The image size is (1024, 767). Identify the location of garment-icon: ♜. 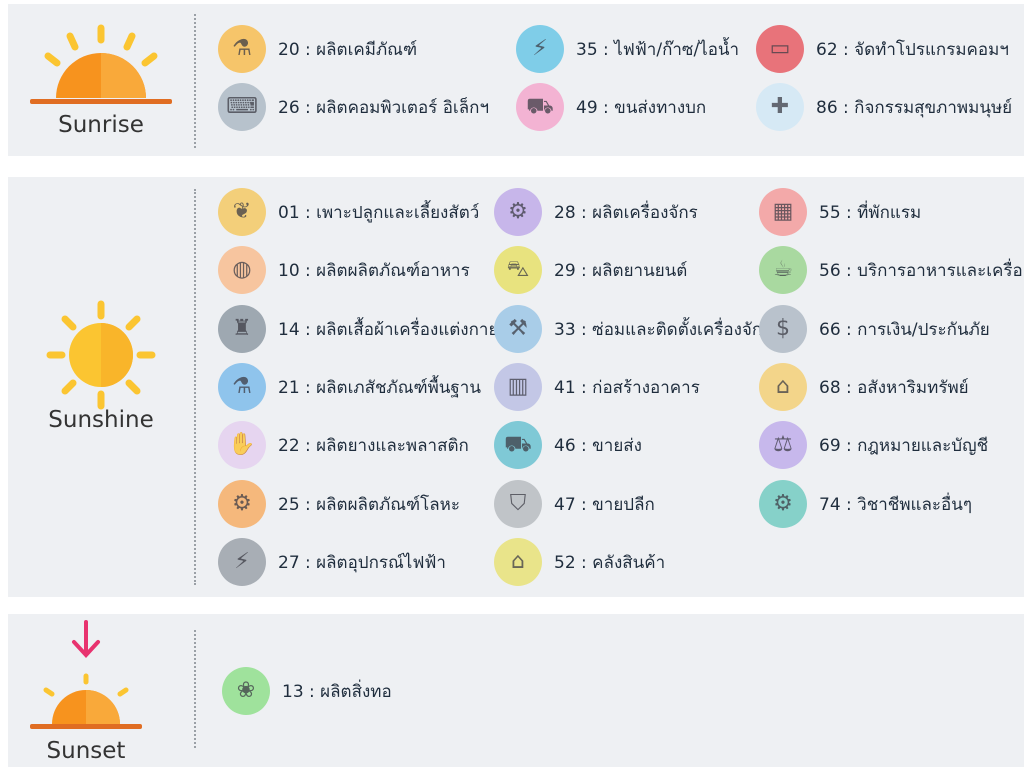
(242, 329).